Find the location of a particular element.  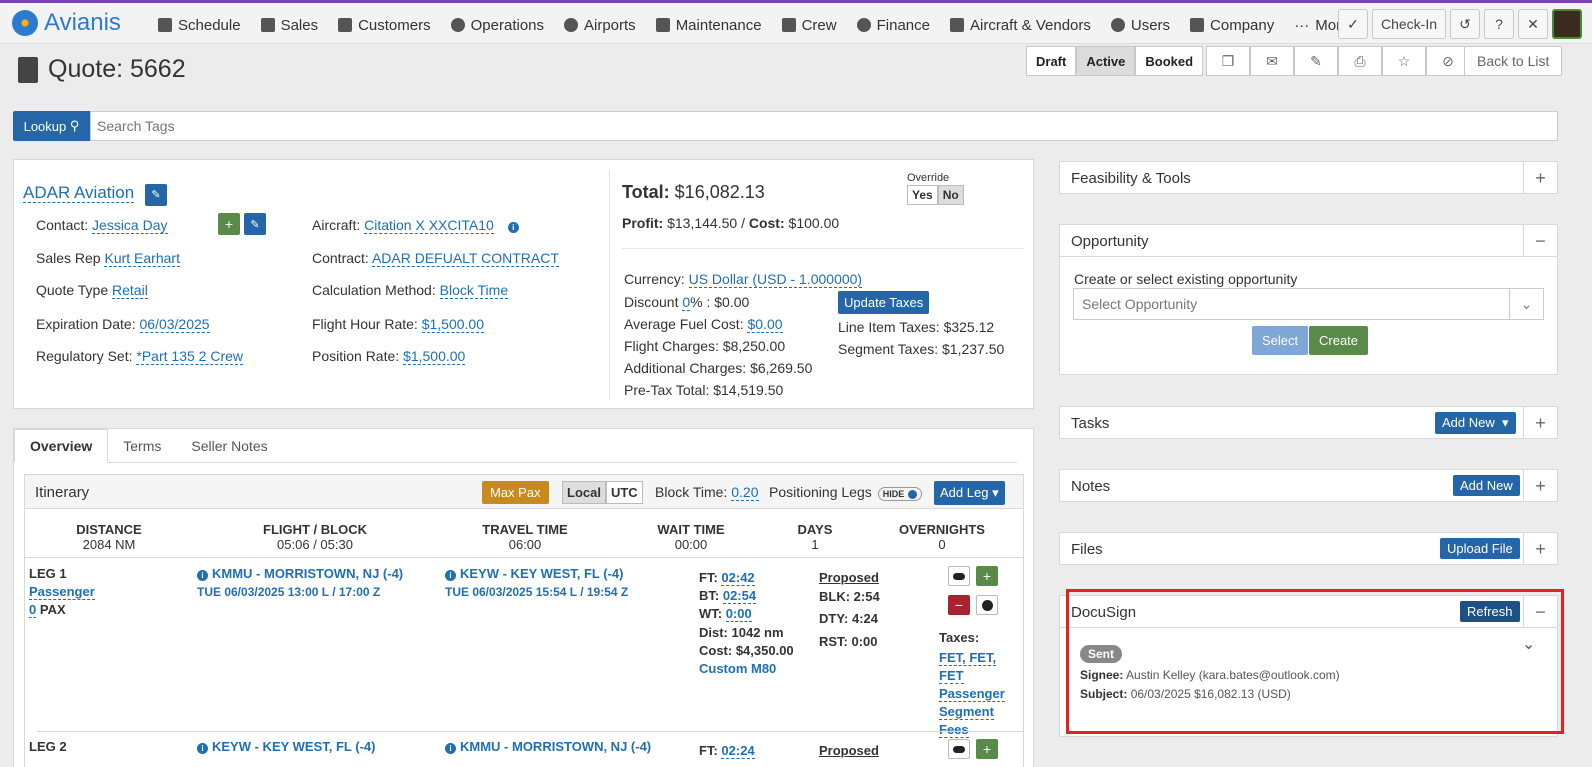

leg1-toggle-icon is located at coordinates (959, 576).